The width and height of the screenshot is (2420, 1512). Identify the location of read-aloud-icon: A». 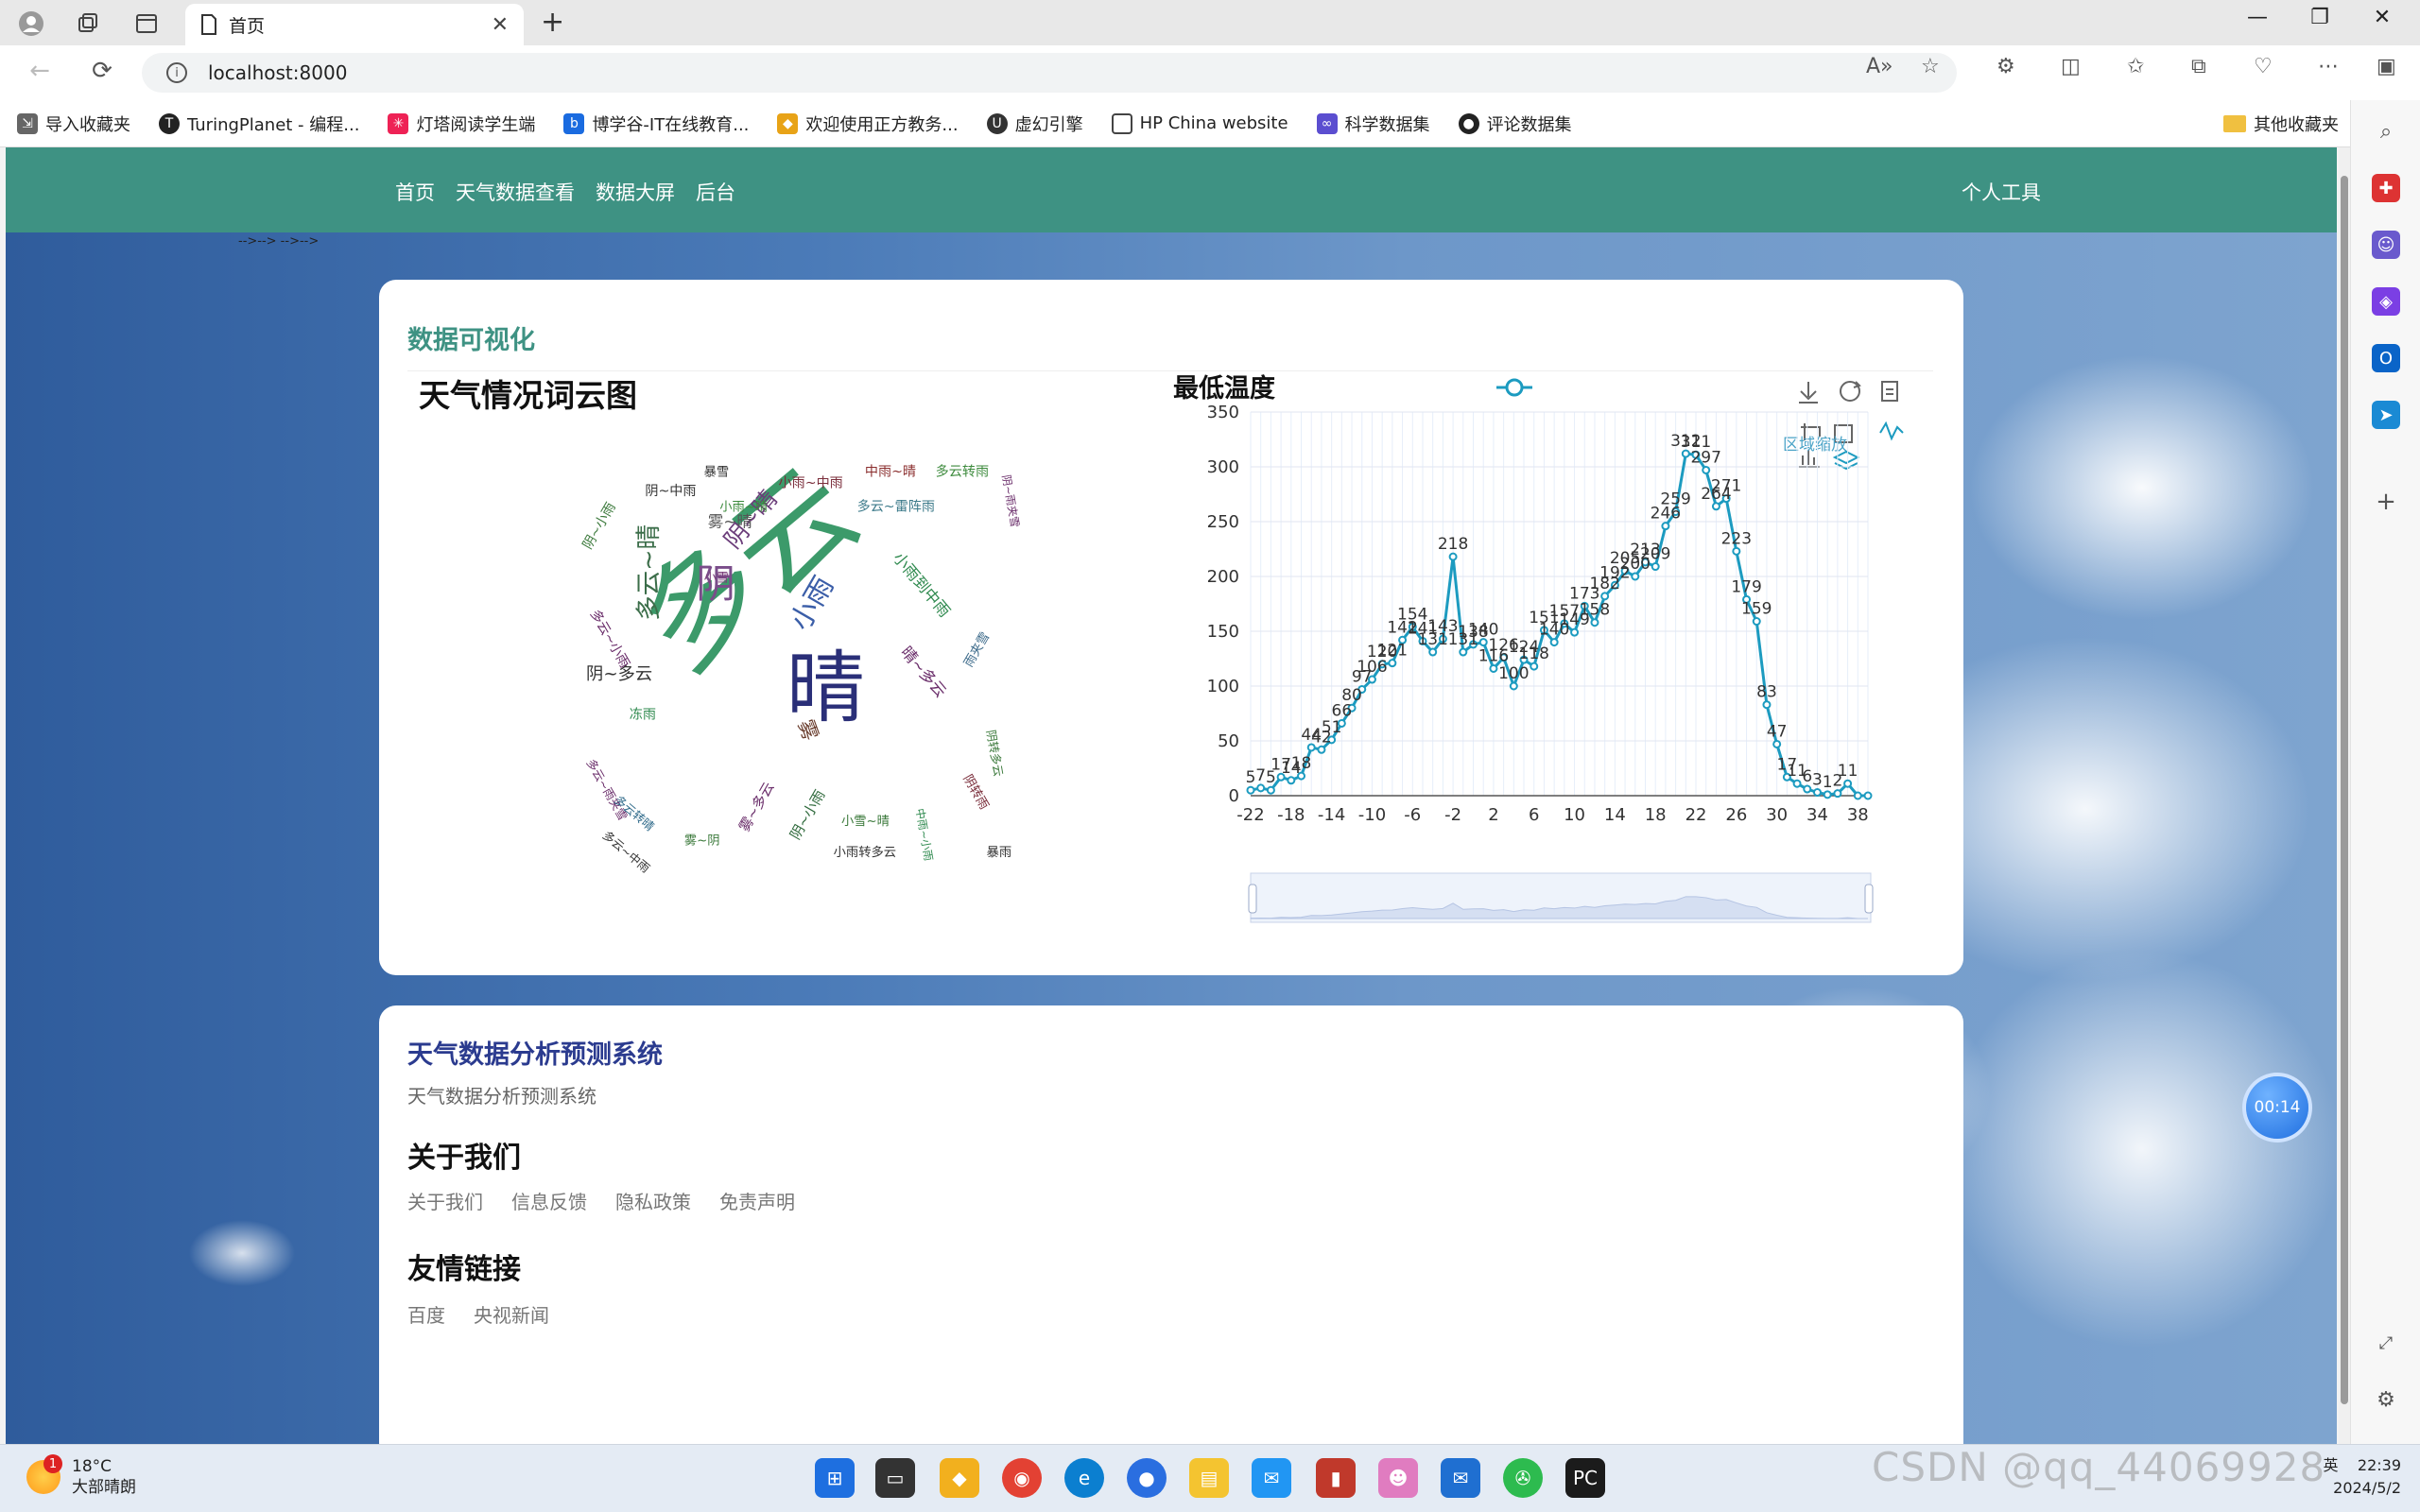
(1879, 66).